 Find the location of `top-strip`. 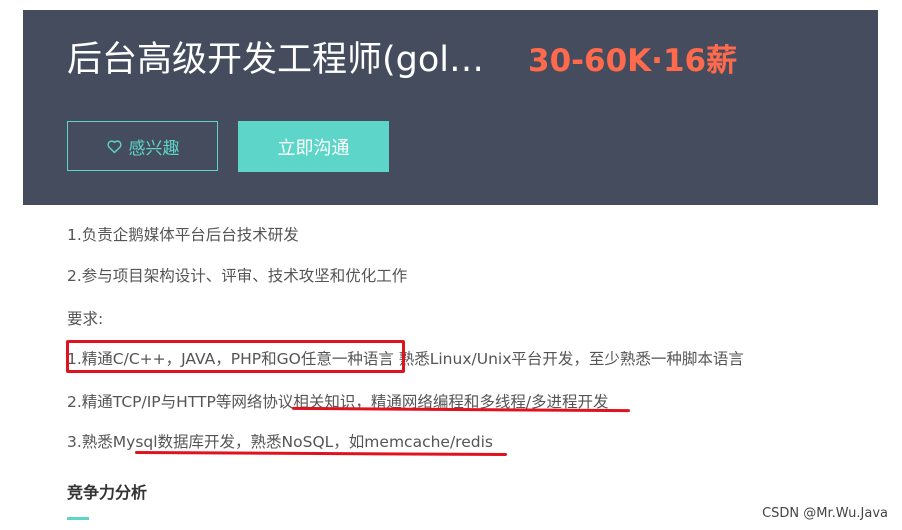

top-strip is located at coordinates (451, 5).